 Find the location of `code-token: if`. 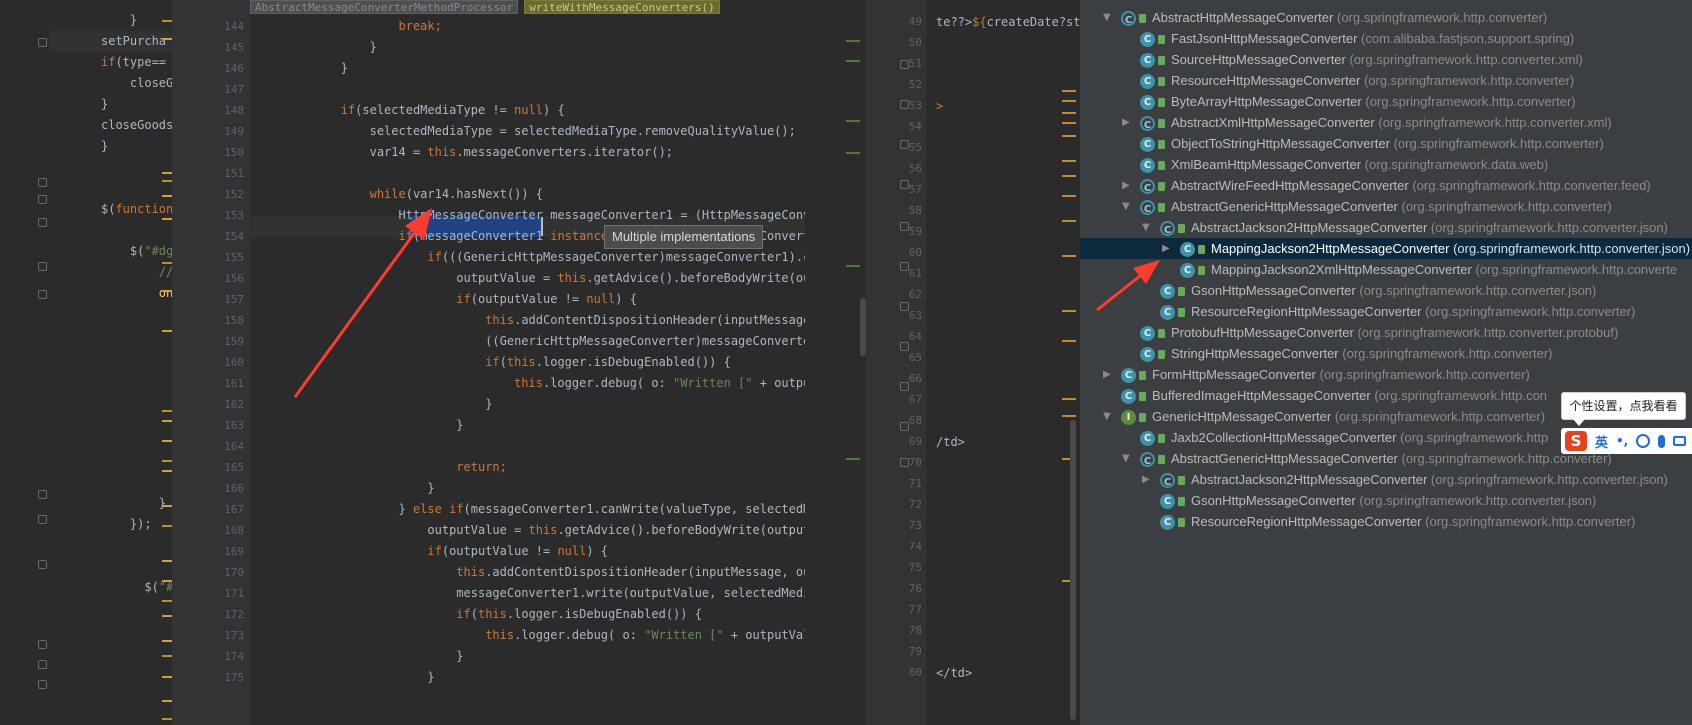

code-token: if is located at coordinates (108, 62).